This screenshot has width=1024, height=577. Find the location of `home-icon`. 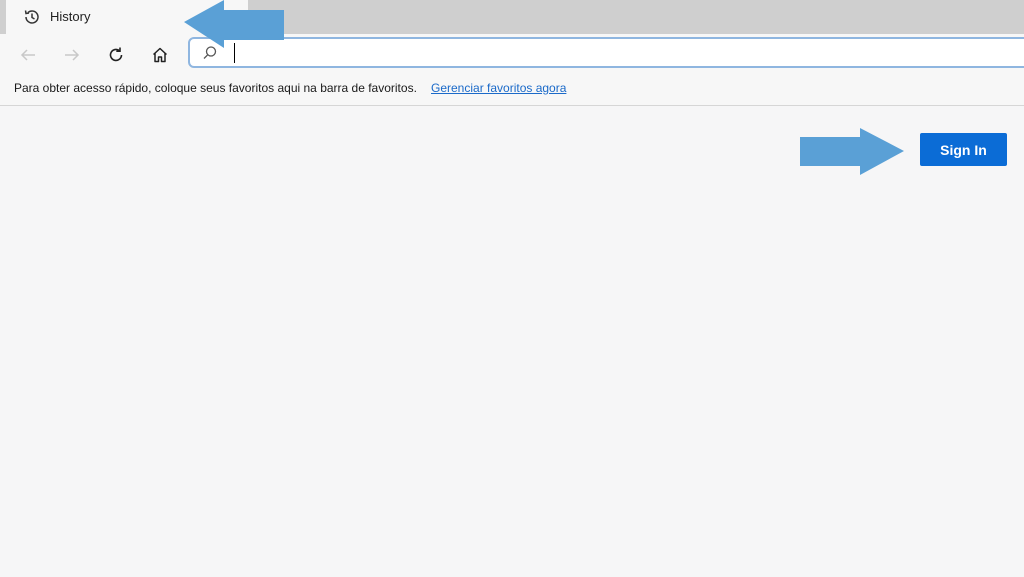

home-icon is located at coordinates (160, 55).